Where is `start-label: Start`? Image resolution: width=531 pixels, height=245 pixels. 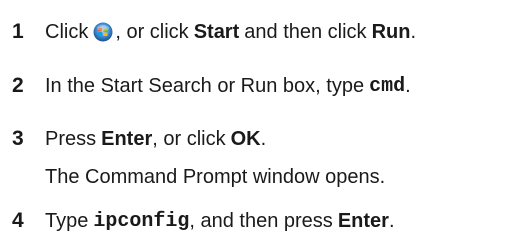 start-label: Start is located at coordinates (216, 31).